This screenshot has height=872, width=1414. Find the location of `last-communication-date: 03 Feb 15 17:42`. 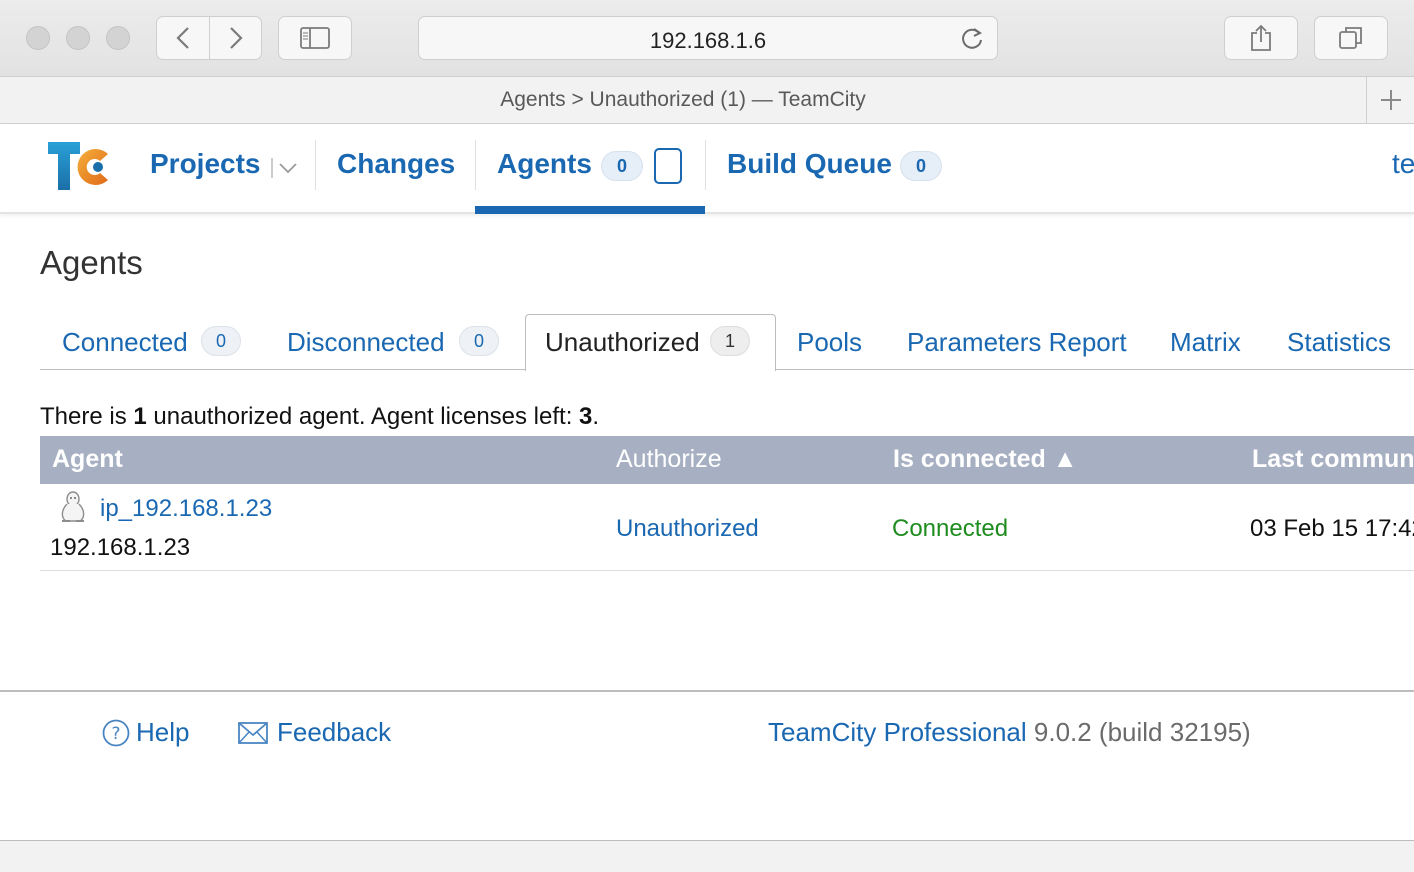

last-communication-date: 03 Feb 15 17:42 is located at coordinates (1332, 528).